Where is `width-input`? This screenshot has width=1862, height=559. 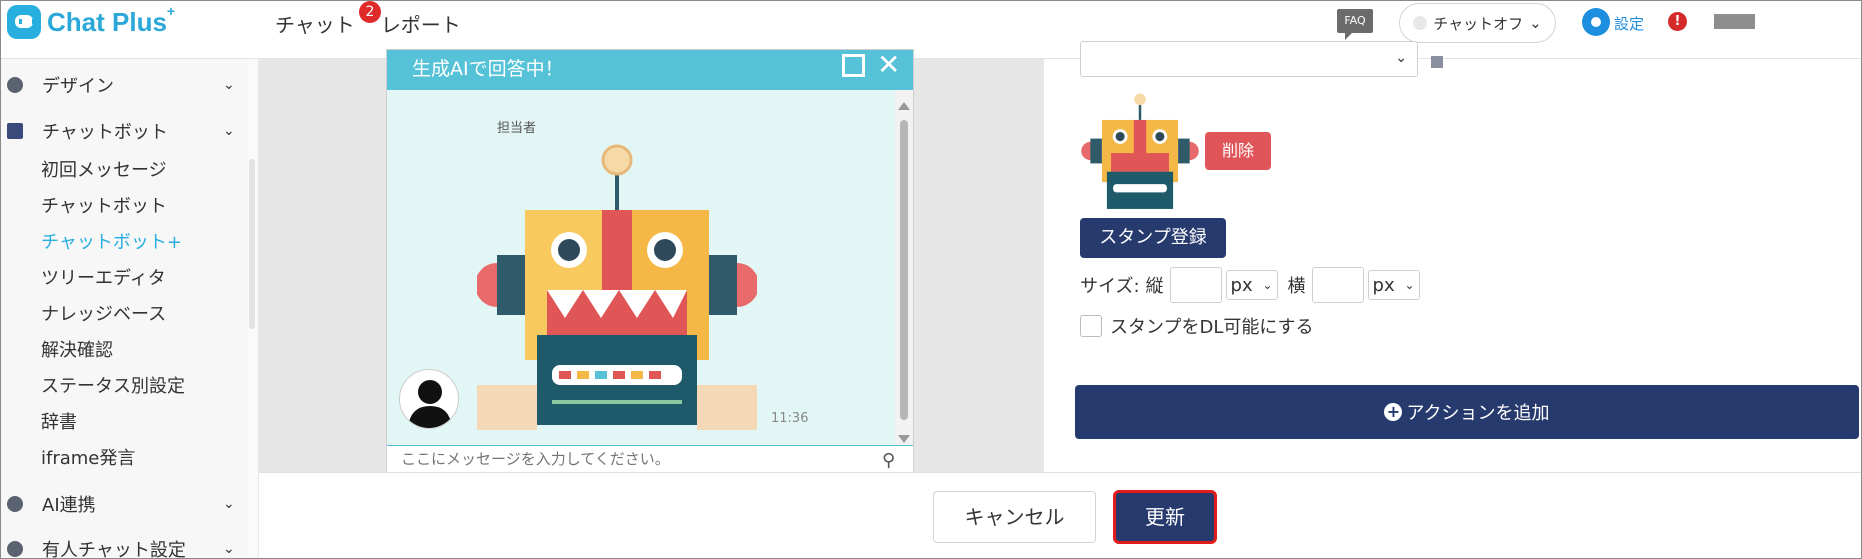
width-input is located at coordinates (1337, 285).